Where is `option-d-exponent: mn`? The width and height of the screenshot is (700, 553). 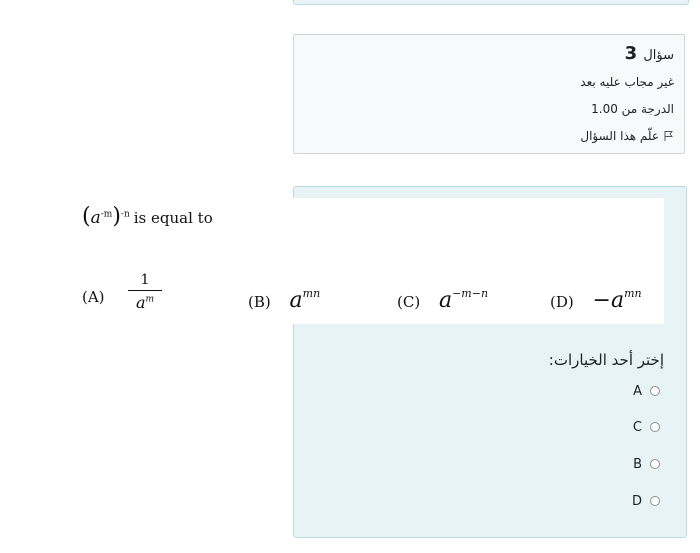
option-d-exponent: mn is located at coordinates (633, 293).